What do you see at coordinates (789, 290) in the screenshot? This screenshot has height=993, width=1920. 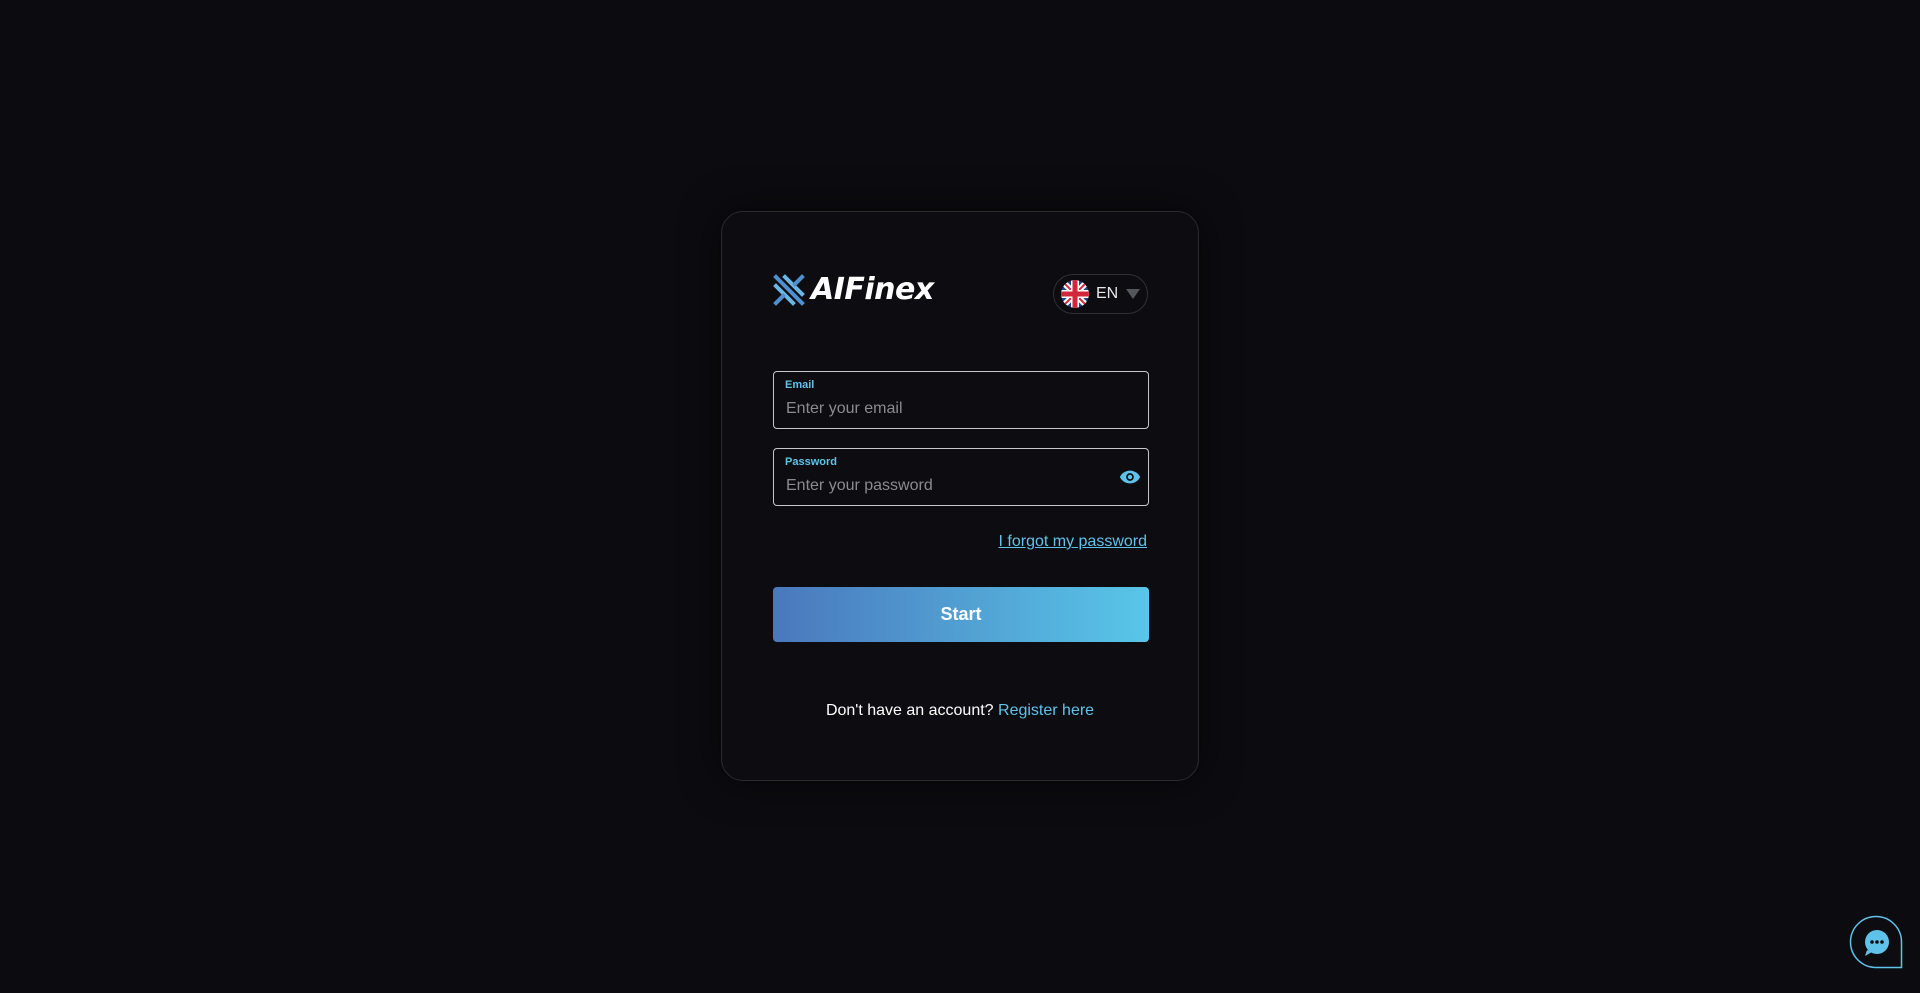 I see `aifinex-logo-icon` at bounding box center [789, 290].